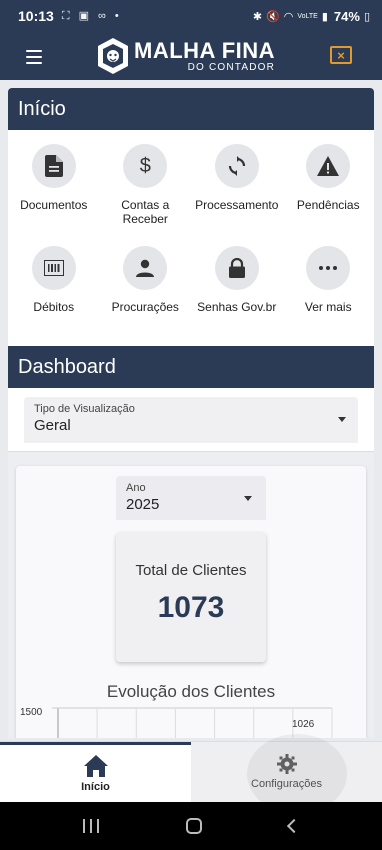  I want to click on quick-item-label: Pendências, so click(328, 205).